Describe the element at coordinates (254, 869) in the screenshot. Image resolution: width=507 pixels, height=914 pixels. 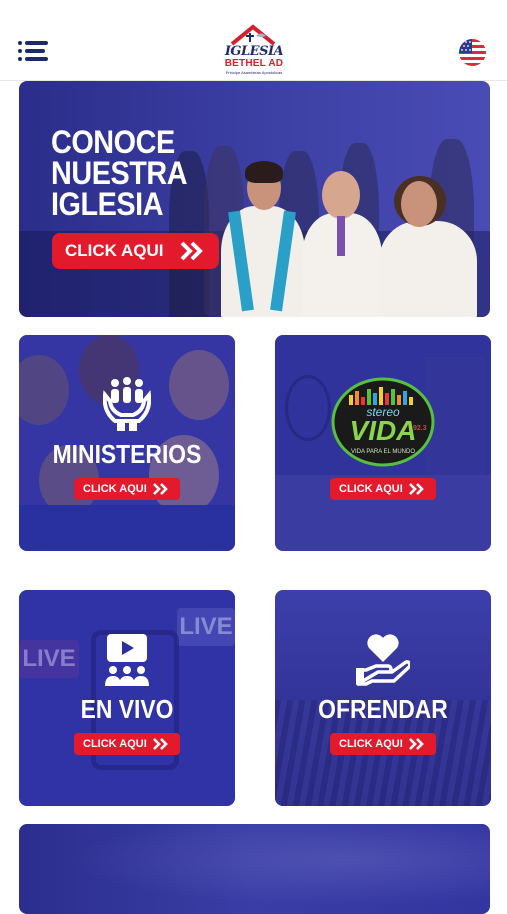
I see `bottom-partial-card` at that location.